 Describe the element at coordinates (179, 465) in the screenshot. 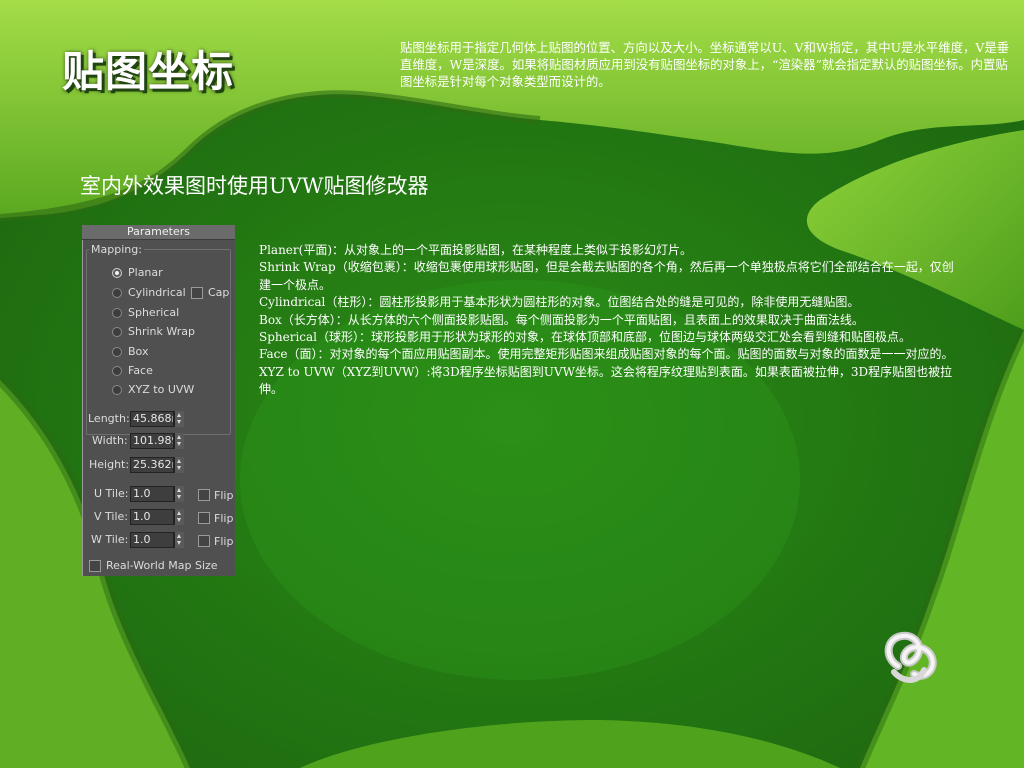

I see `height-spinner` at that location.